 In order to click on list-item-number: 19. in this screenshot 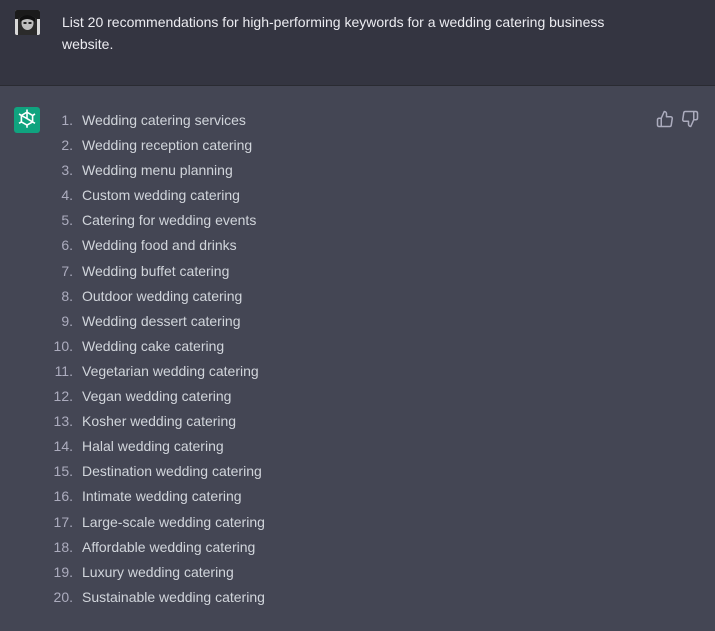, I will do `click(63, 571)`.